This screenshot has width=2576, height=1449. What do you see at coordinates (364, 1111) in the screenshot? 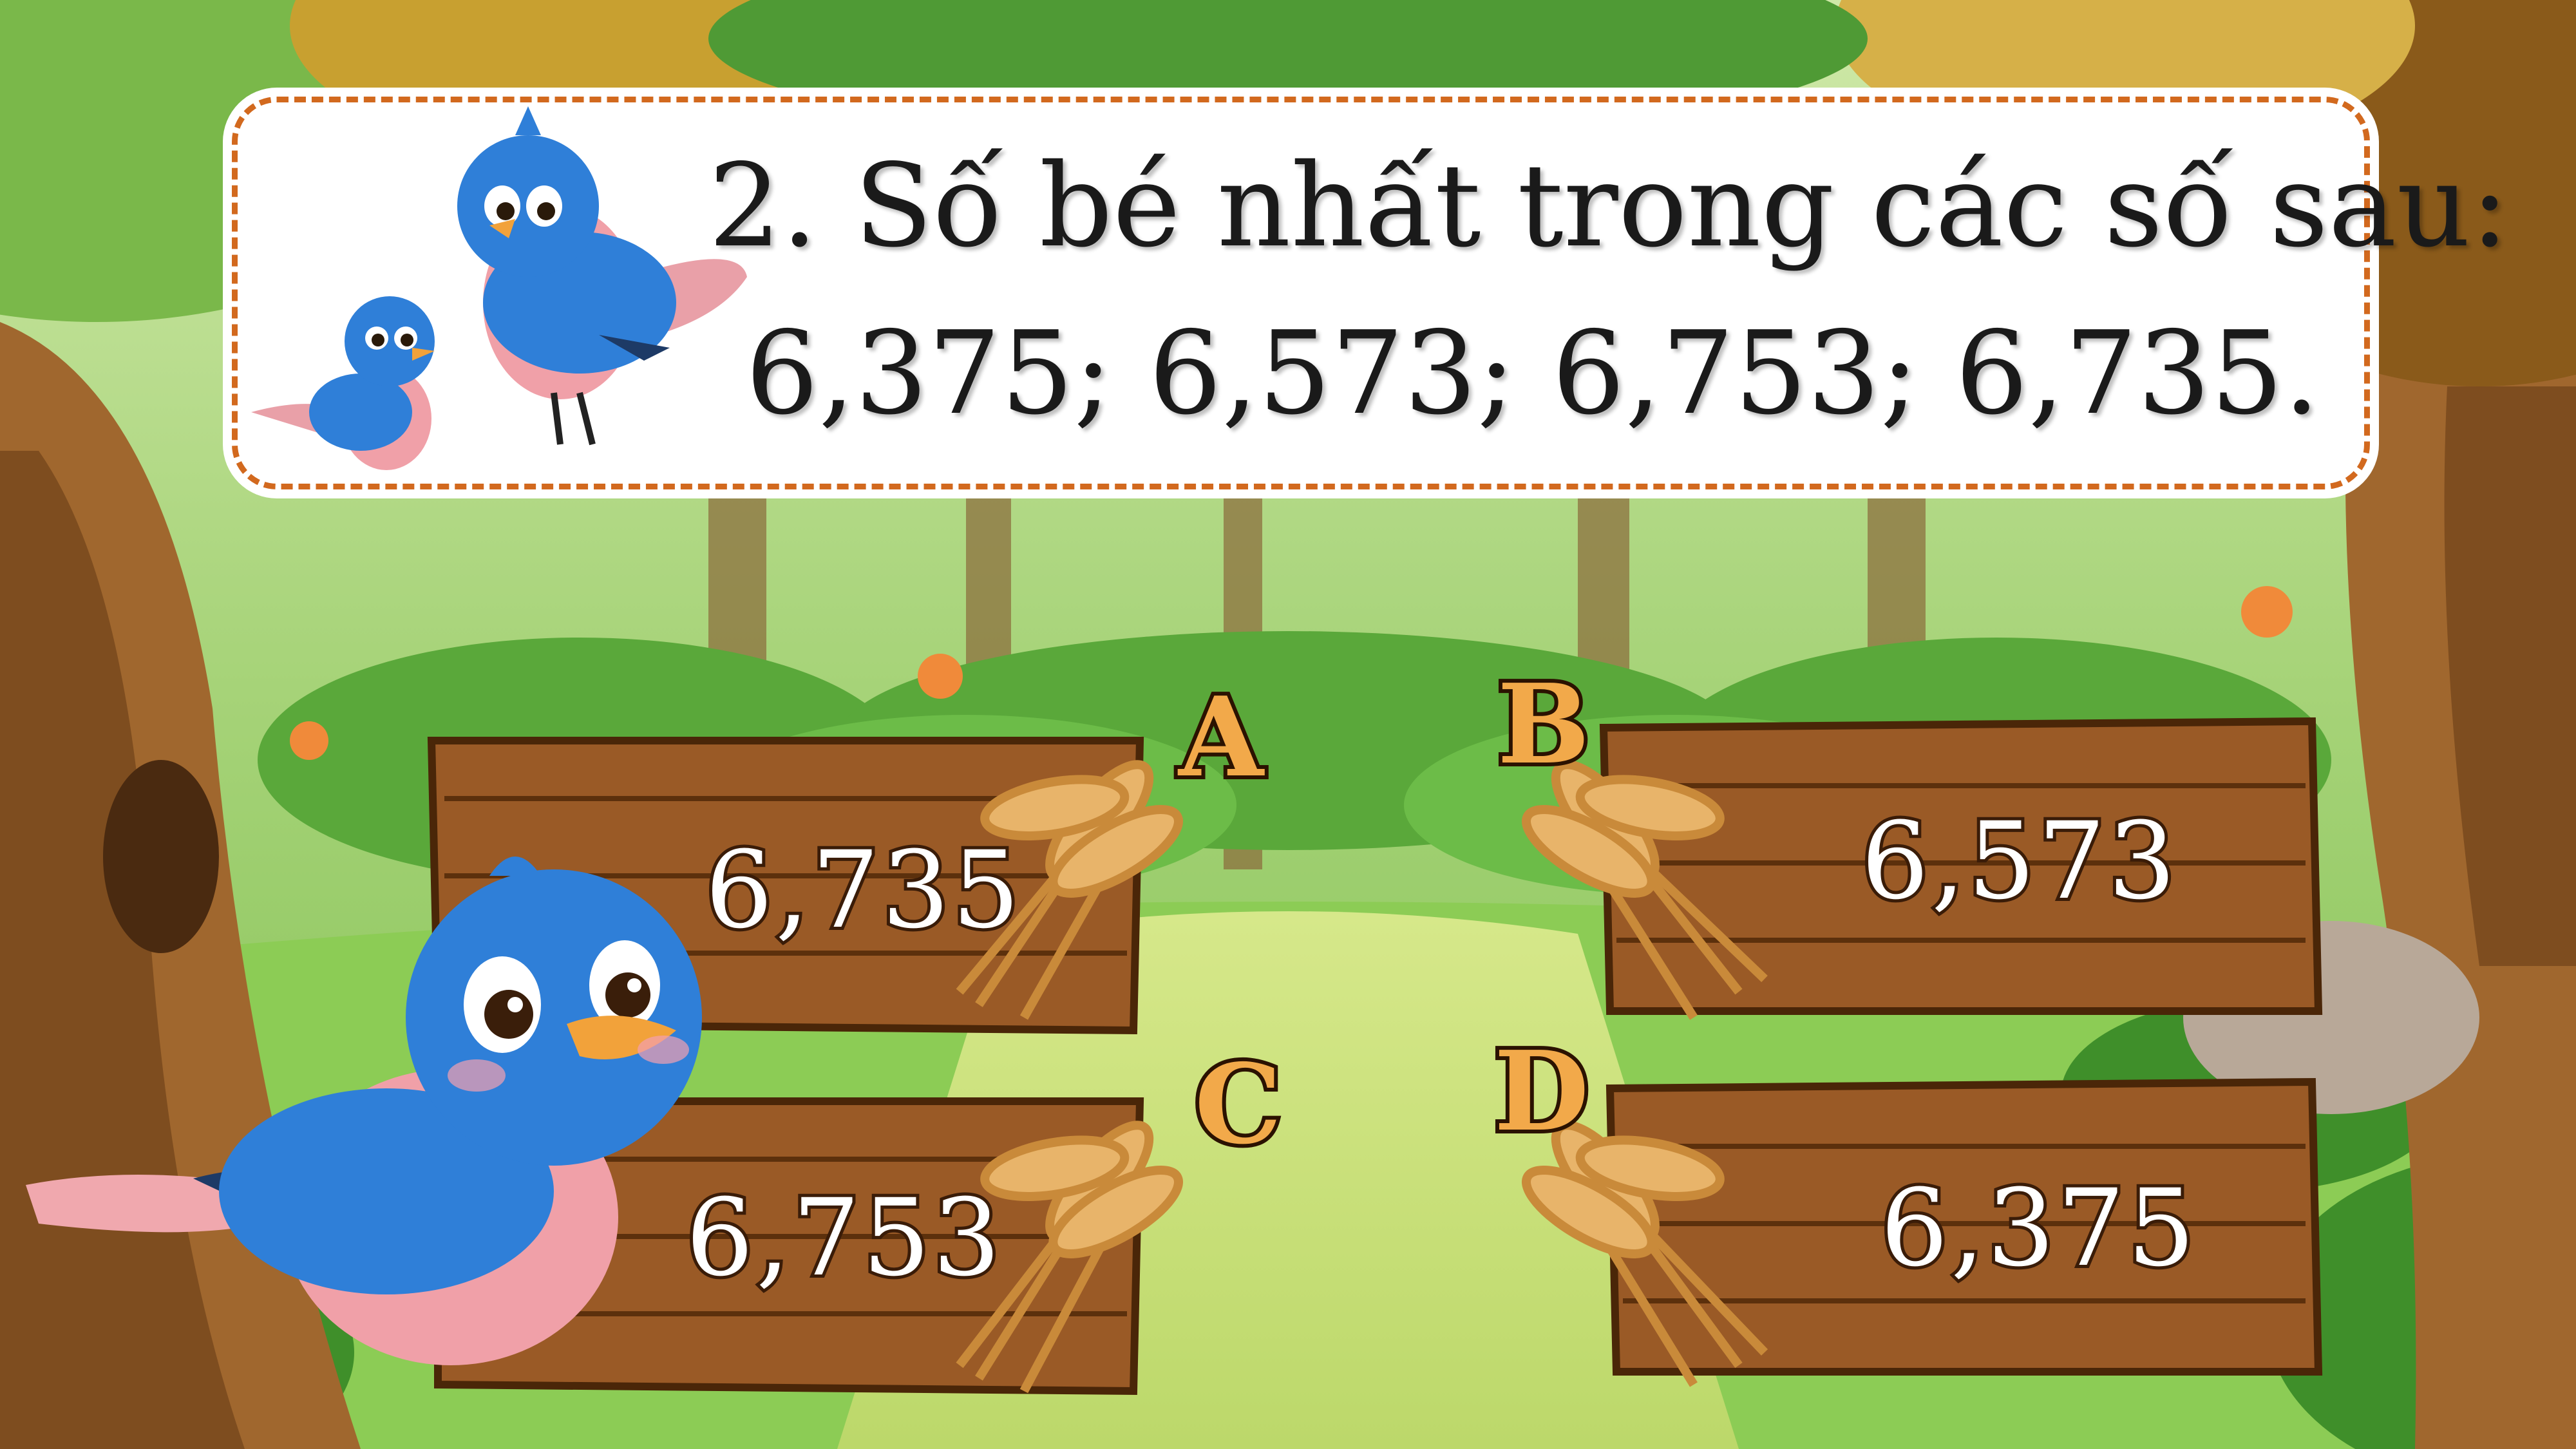
I see `bird-icon` at bounding box center [364, 1111].